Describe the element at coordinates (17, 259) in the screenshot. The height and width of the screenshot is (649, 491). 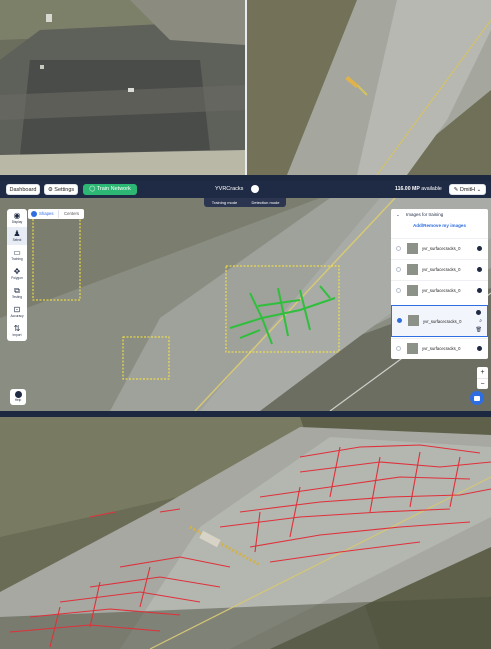
I see `tool-training-label: Training` at that location.